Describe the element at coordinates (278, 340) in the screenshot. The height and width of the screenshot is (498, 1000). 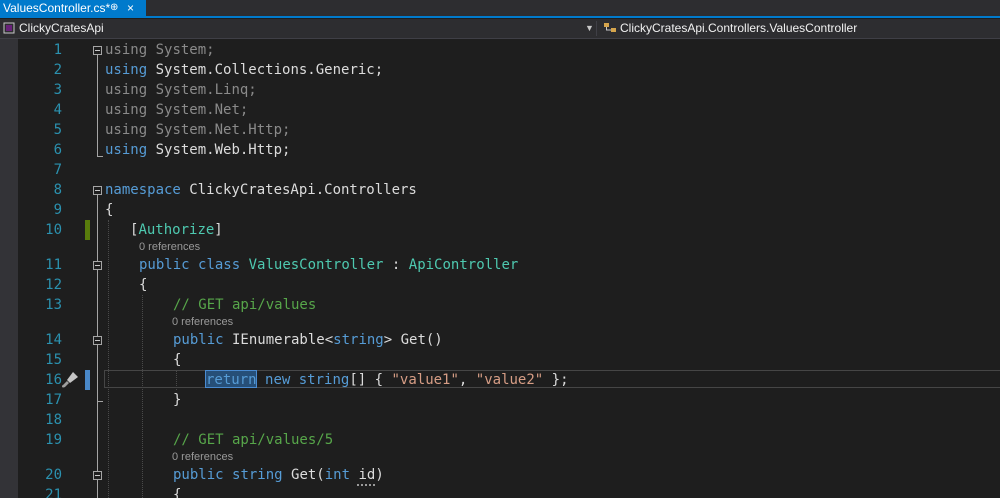
I see `code-token: IEnumerable<` at that location.